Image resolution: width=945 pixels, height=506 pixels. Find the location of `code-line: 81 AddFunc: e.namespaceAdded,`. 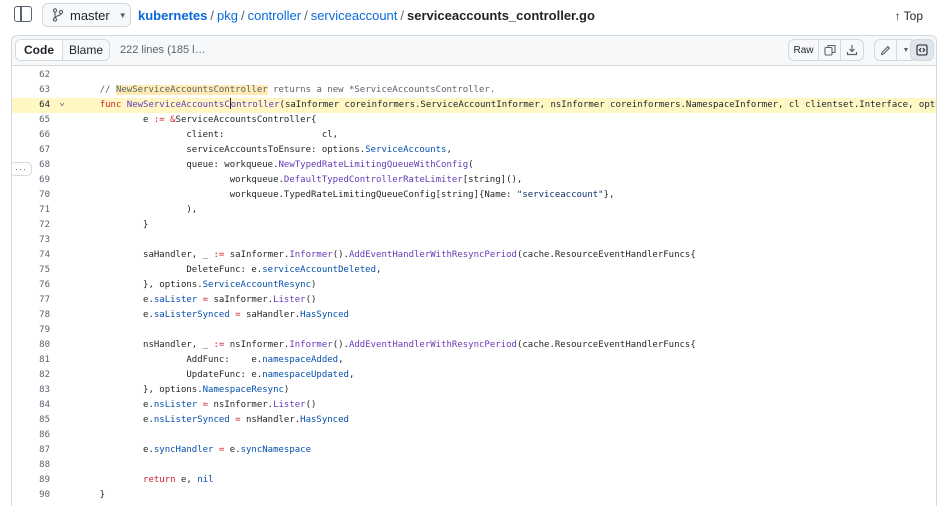

code-line: 81 AddFunc: e.namespaceAdded, is located at coordinates (474, 360).